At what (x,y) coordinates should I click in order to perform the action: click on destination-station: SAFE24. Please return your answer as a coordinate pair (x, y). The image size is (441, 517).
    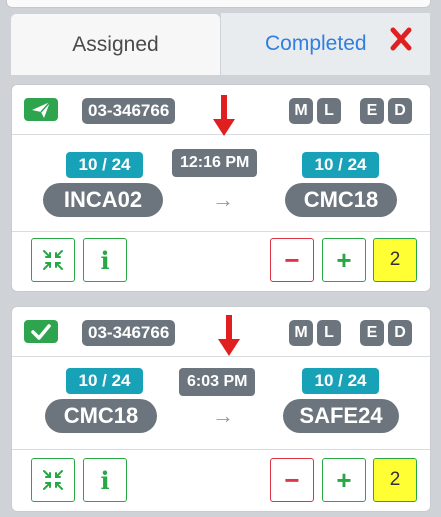
    Looking at the image, I should click on (341, 416).